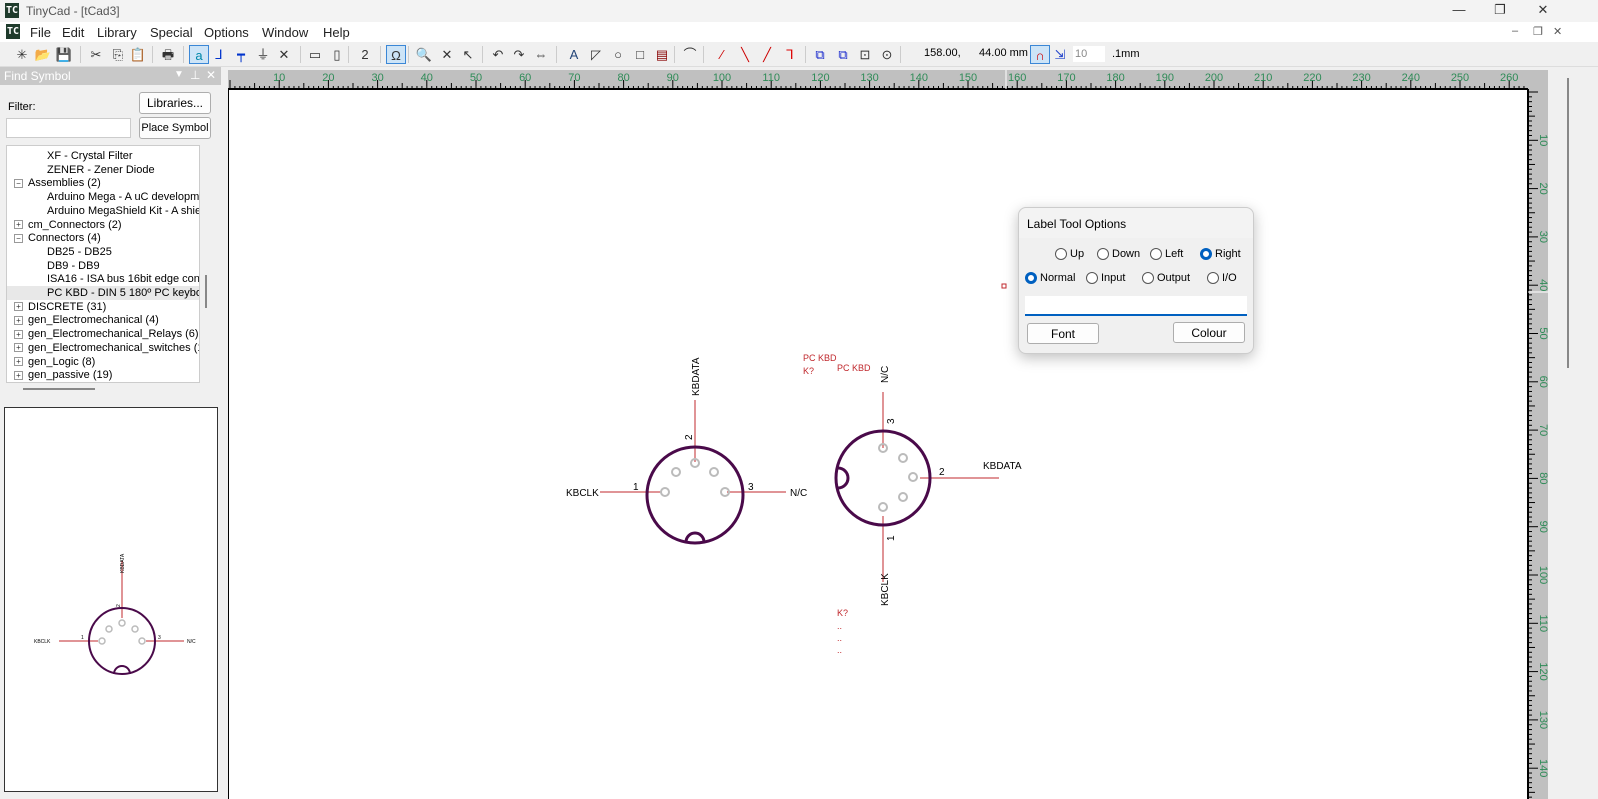 Image resolution: width=1598 pixels, height=799 pixels. I want to click on bus-icon: ⅂, so click(790, 54).